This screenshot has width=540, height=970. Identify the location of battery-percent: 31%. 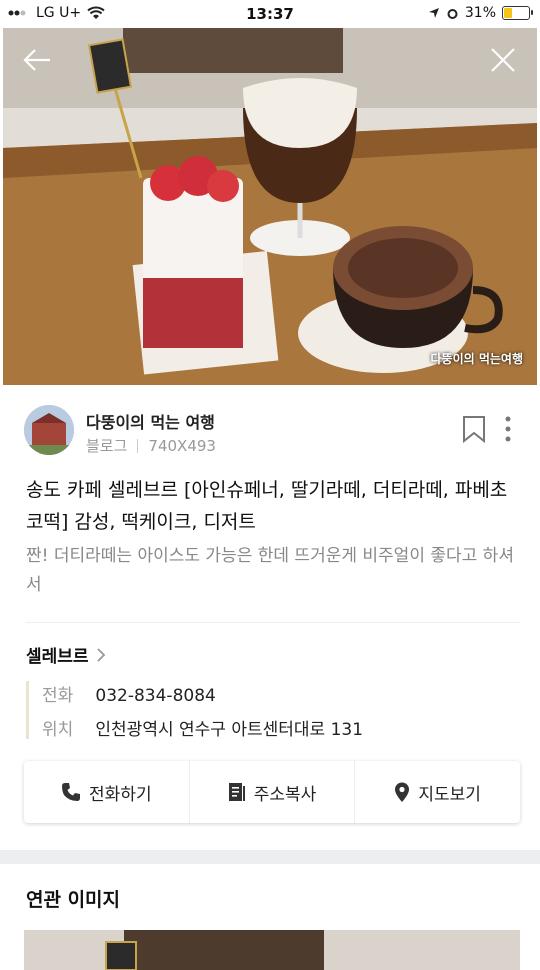
(480, 13).